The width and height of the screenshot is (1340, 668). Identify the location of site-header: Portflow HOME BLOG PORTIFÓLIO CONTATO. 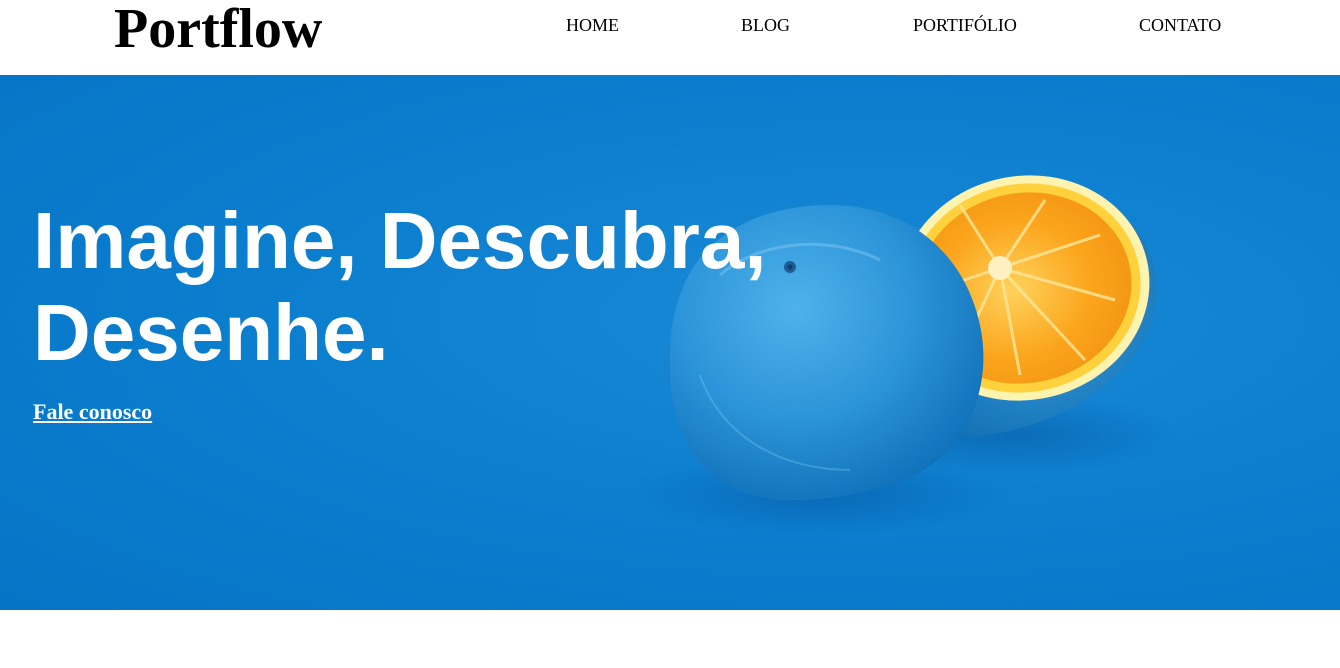
(670, 37).